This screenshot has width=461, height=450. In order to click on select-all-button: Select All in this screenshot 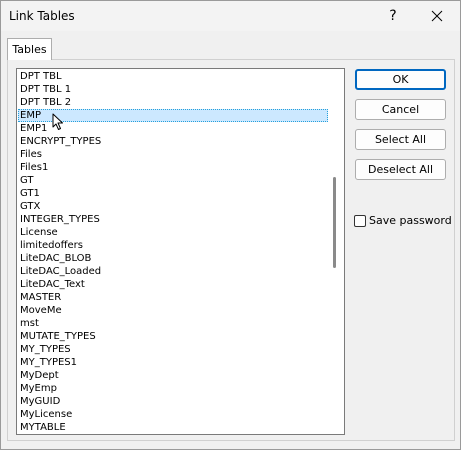, I will do `click(400, 139)`.